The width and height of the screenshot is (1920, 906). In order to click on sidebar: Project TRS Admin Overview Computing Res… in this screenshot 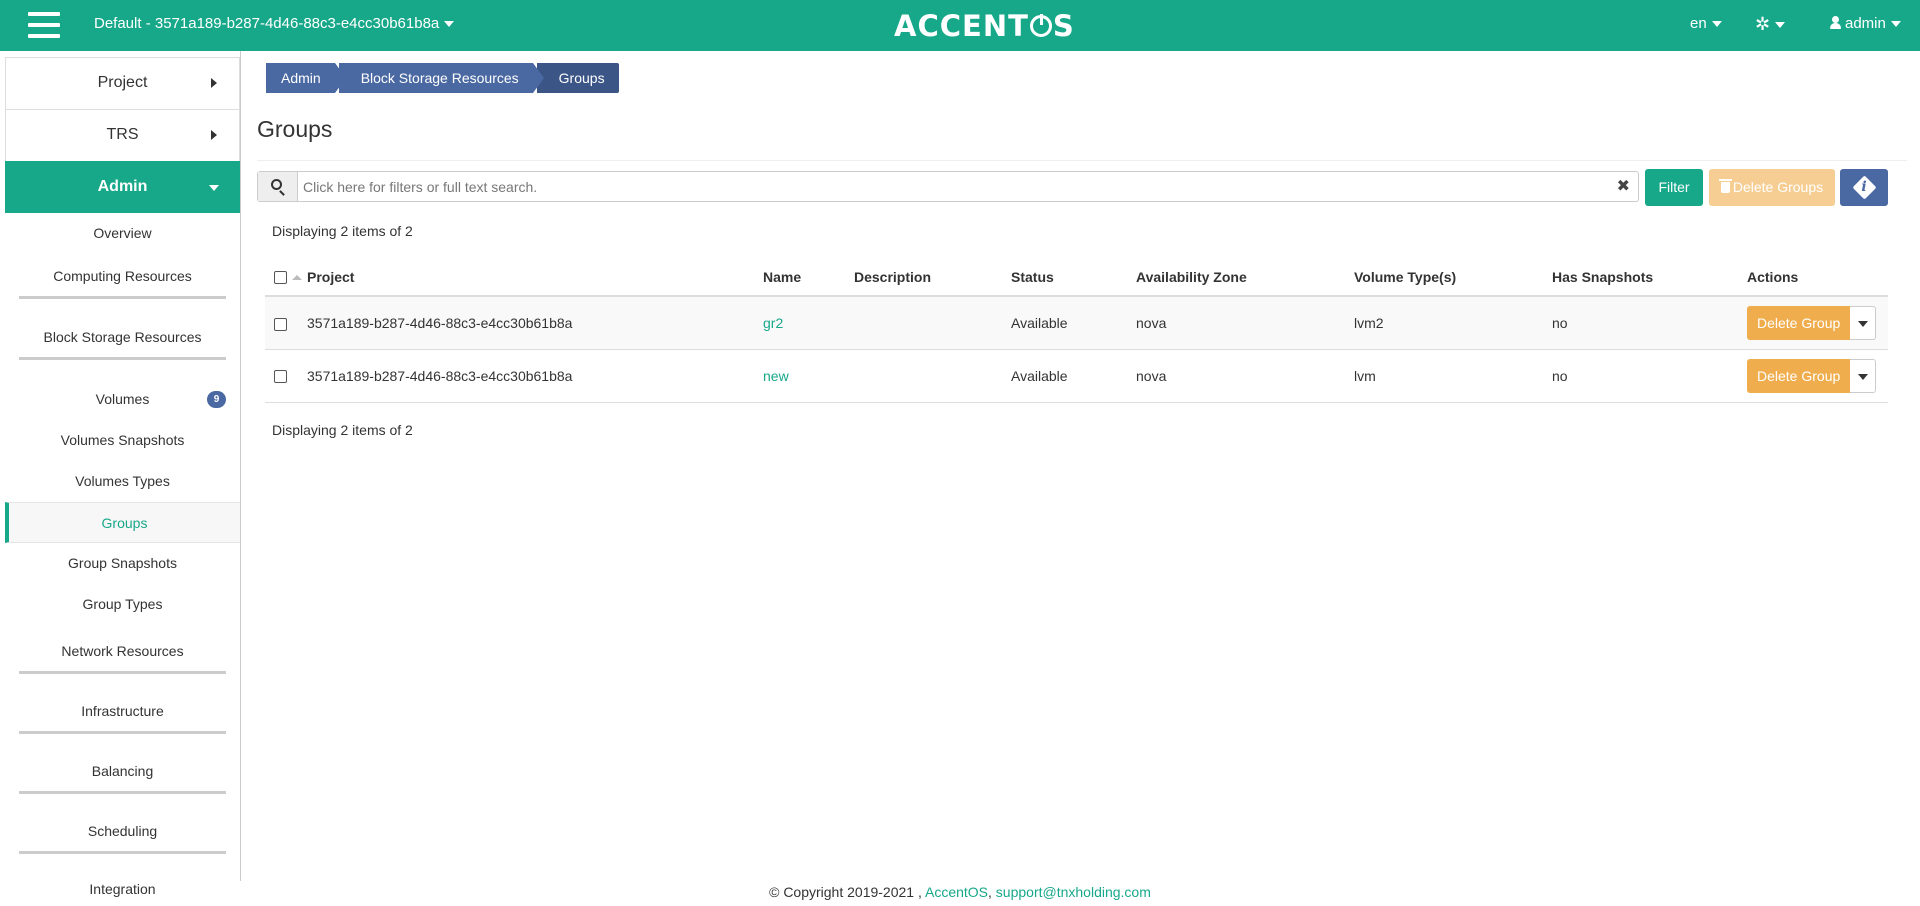, I will do `click(123, 474)`.